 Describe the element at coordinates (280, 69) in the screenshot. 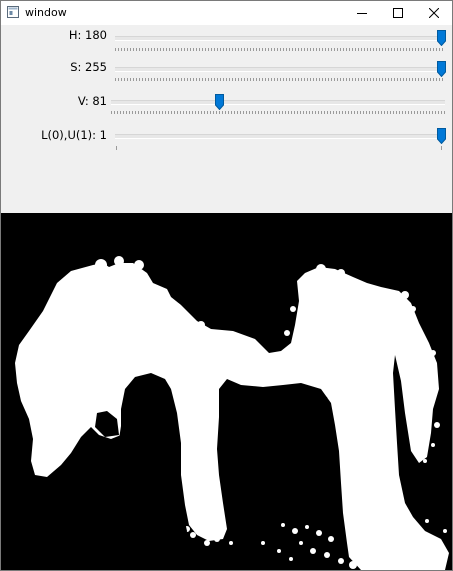

I see `trackbar-s-track` at that location.